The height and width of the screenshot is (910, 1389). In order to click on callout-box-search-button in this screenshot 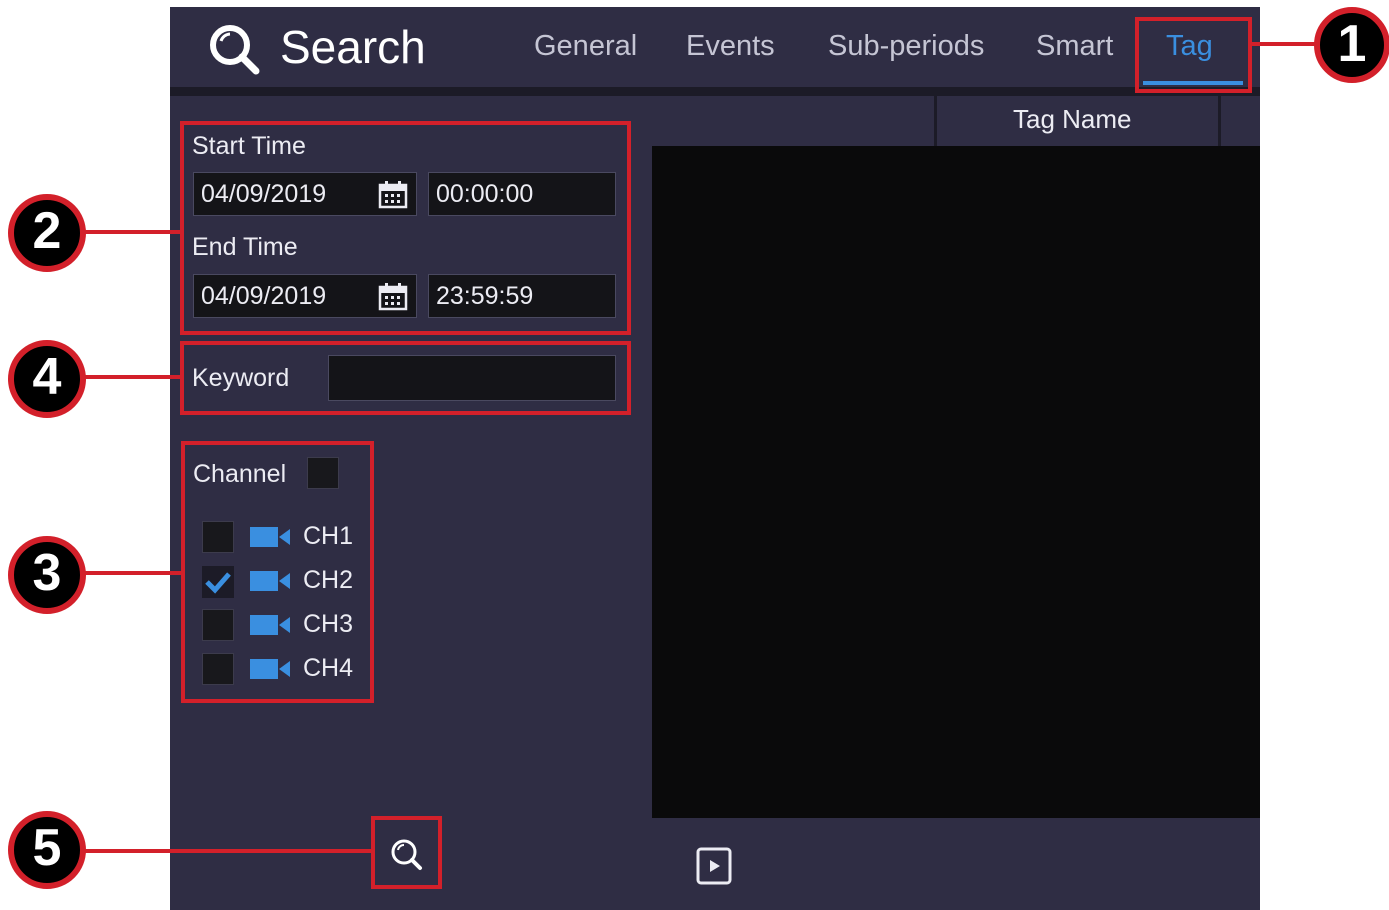, I will do `click(406, 852)`.